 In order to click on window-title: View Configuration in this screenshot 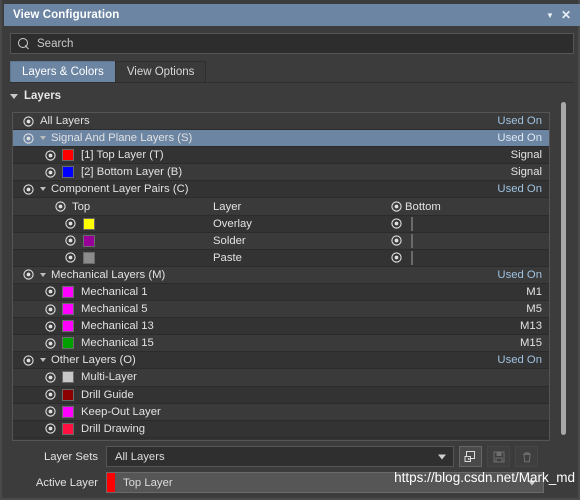, I will do `click(66, 15)`.